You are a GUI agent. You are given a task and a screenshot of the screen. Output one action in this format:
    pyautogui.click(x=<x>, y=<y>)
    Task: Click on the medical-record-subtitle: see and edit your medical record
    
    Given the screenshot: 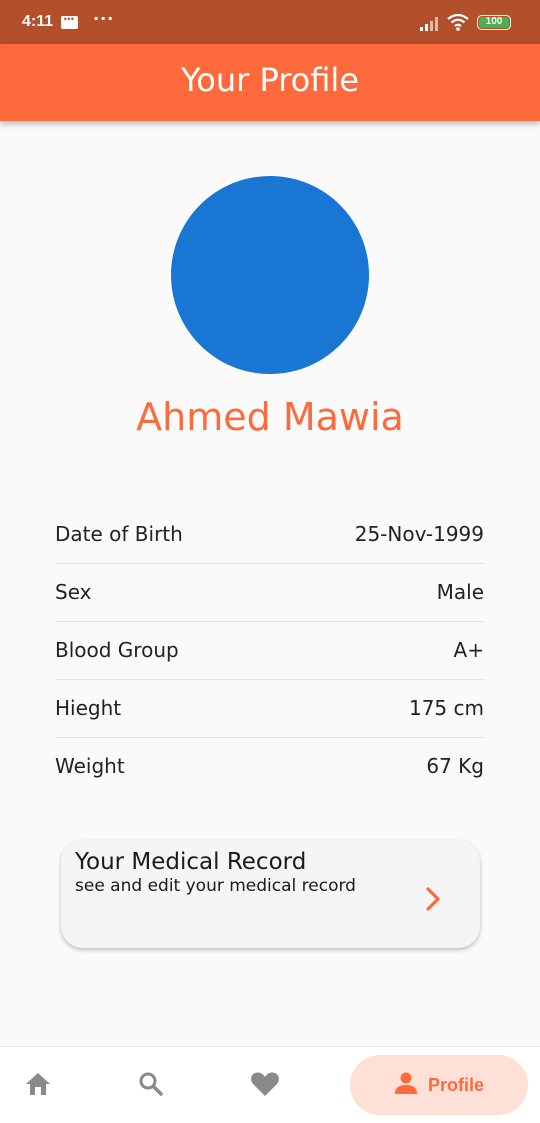 What is the action you would take?
    pyautogui.click(x=215, y=886)
    